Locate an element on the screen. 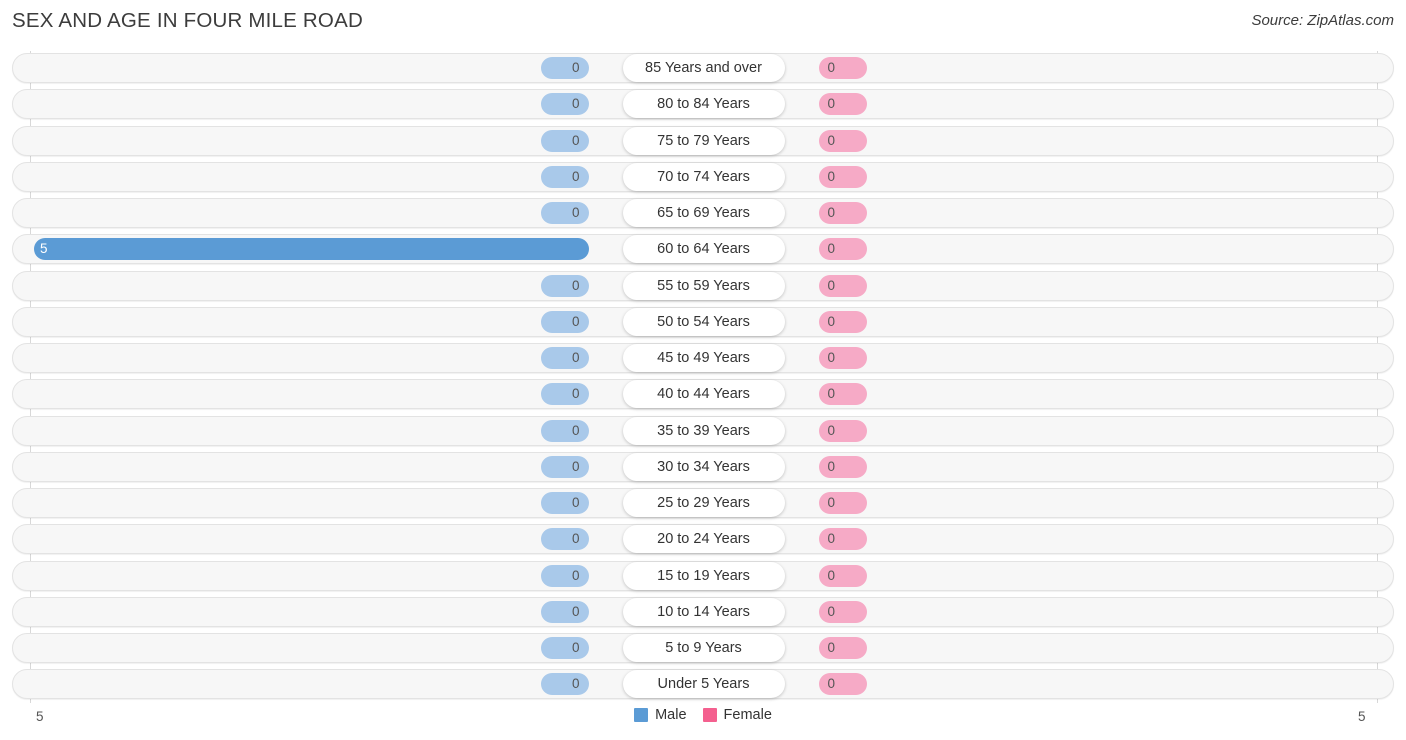  chart-legend: Male Female is located at coordinates (703, 715).